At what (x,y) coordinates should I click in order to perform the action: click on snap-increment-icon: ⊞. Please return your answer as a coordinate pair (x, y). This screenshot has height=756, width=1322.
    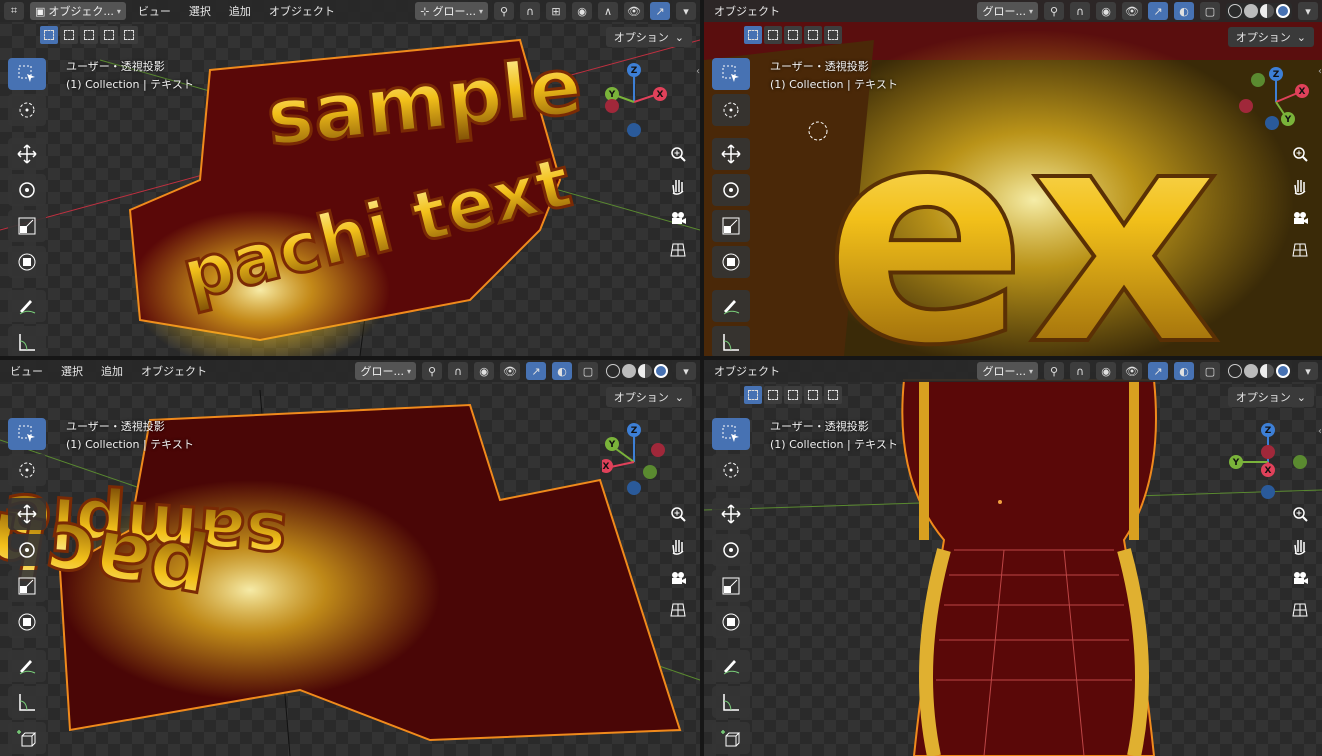
    Looking at the image, I should click on (556, 11).